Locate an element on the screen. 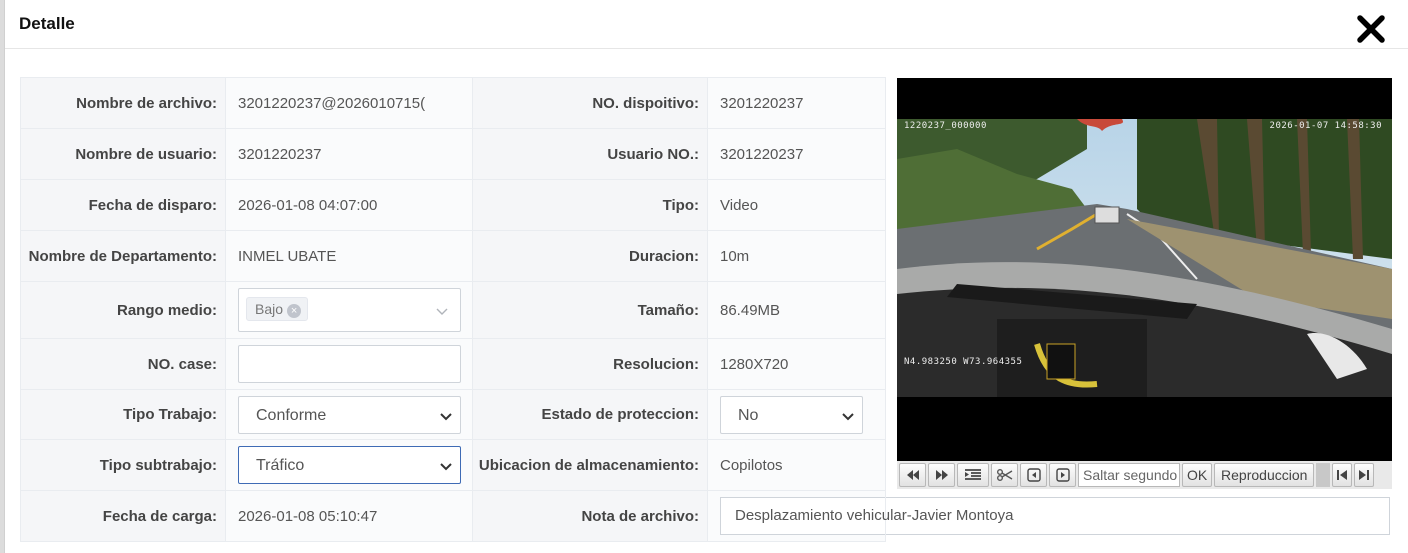  next-frame-icon is located at coordinates (1062, 475).